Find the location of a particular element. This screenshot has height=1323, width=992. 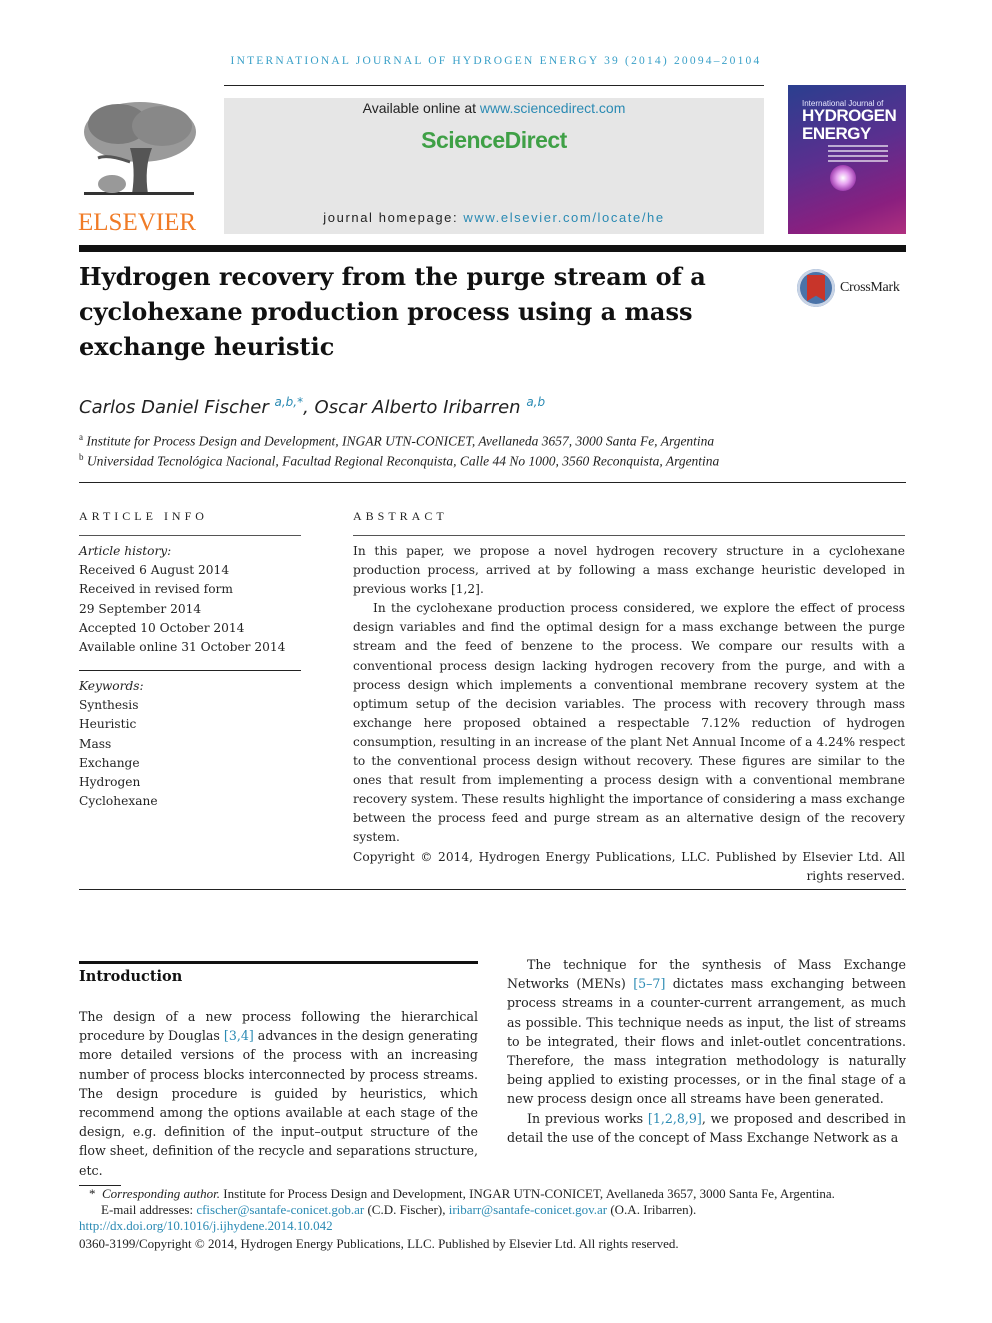

affiliation-mark: b is located at coordinates (81, 457).